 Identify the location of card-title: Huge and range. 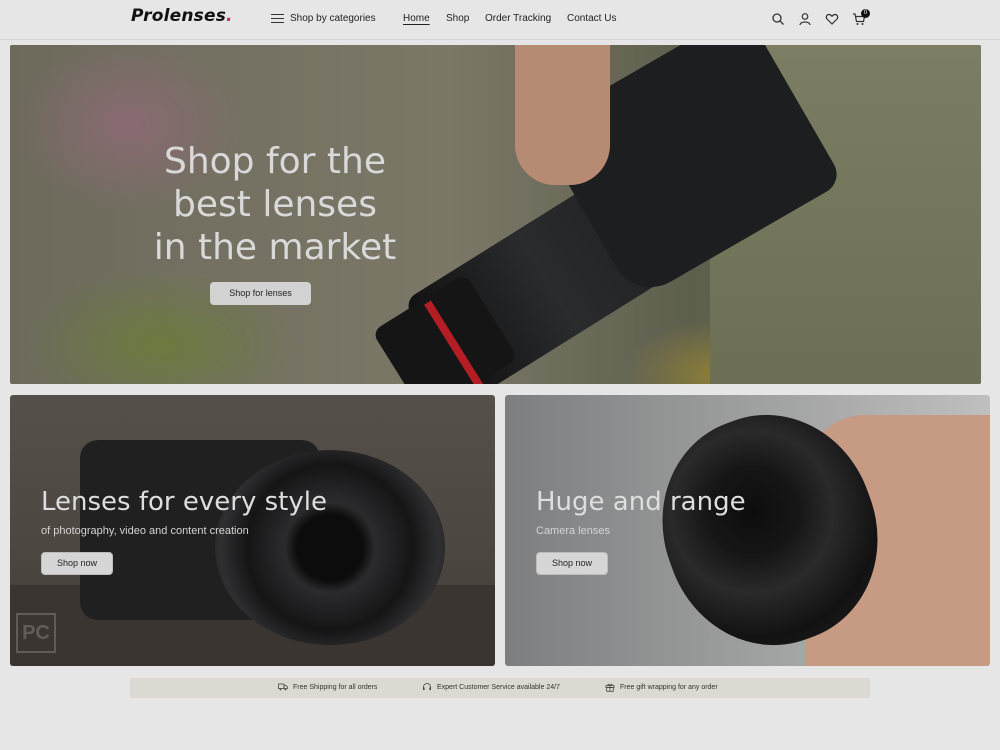
(641, 502).